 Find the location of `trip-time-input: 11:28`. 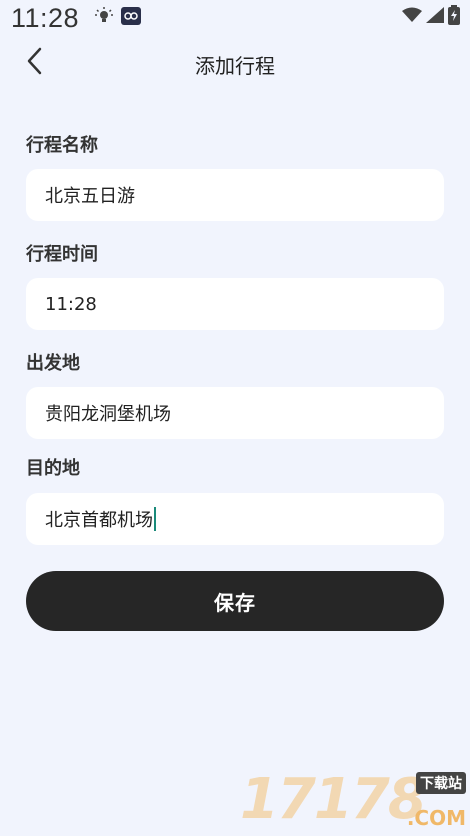

trip-time-input: 11:28 is located at coordinates (235, 304).